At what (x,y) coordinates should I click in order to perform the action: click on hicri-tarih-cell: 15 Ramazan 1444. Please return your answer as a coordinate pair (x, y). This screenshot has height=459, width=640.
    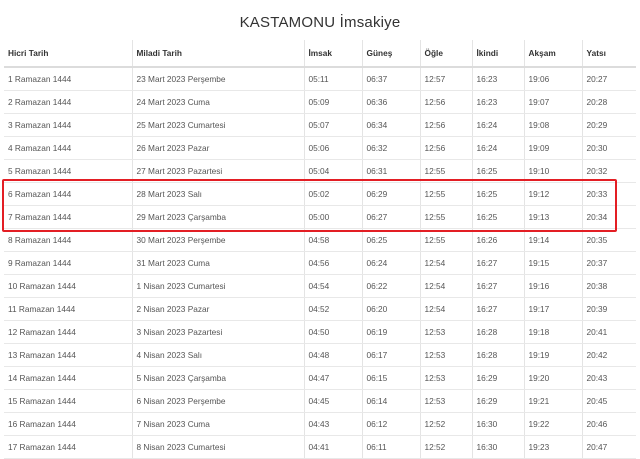
    Looking at the image, I should click on (68, 401).